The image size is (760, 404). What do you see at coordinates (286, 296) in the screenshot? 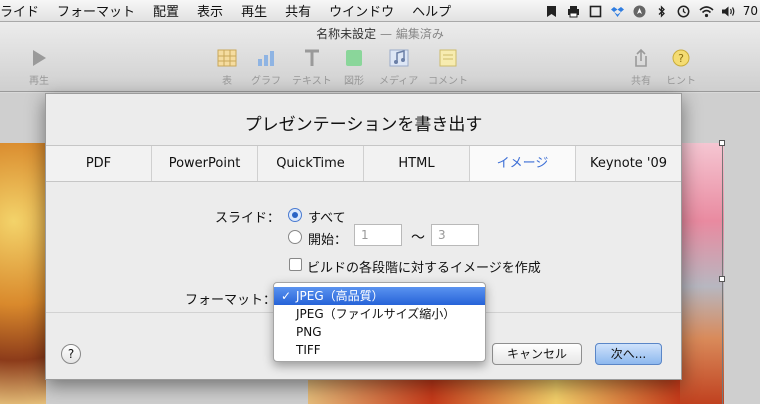
I see `checkmark-icon: ✓` at bounding box center [286, 296].